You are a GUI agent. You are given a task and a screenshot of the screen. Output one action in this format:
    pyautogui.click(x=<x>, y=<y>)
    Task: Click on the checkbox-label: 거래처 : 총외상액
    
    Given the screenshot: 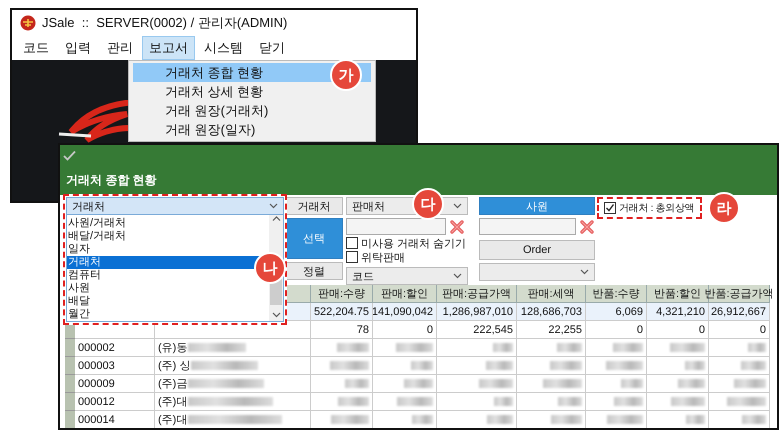 What is the action you would take?
    pyautogui.click(x=656, y=208)
    